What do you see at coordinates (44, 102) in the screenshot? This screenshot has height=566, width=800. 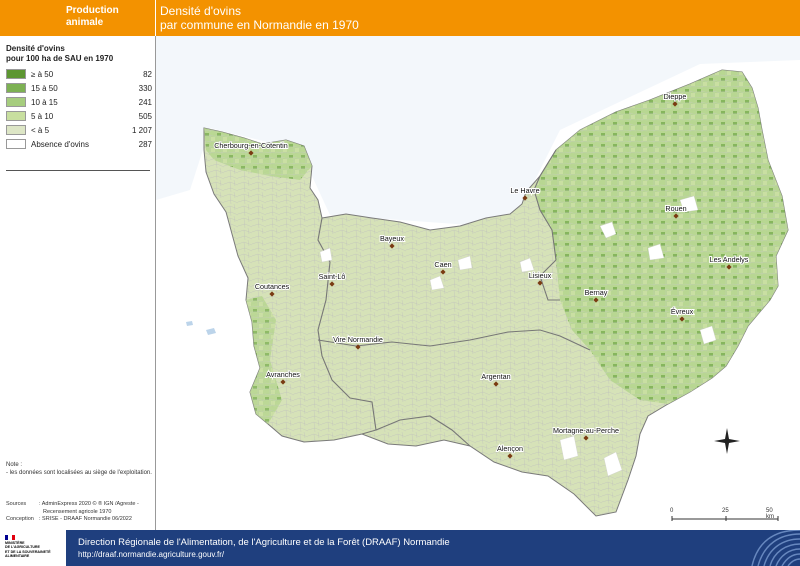 I see `legend-label: 10 à 15` at bounding box center [44, 102].